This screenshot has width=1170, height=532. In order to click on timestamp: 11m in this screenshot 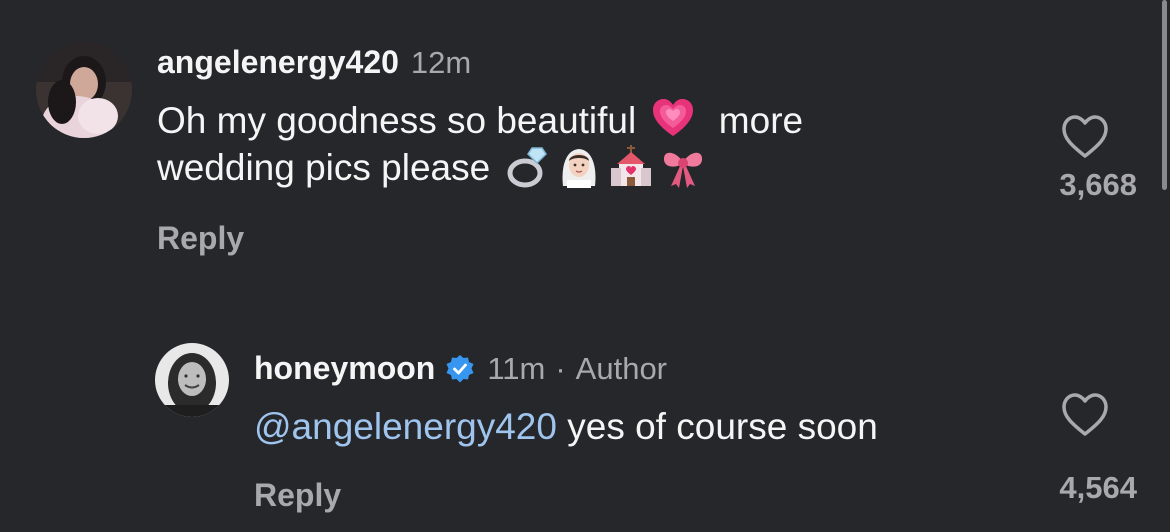, I will do `click(516, 368)`.